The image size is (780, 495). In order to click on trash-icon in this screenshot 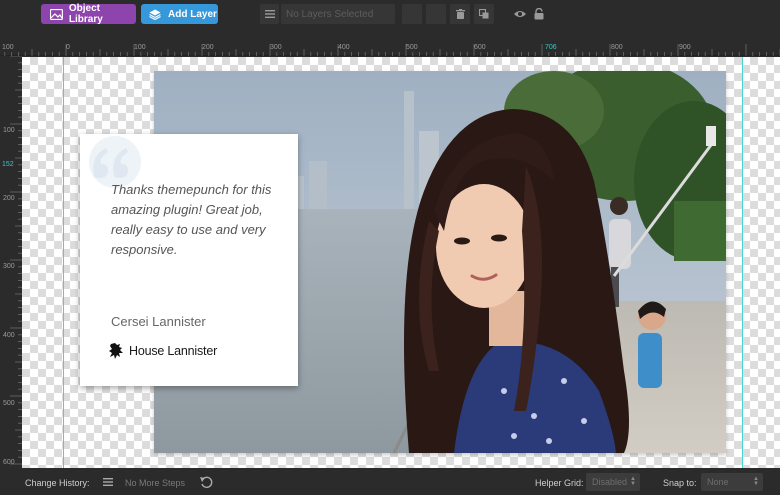, I will do `click(460, 14)`.